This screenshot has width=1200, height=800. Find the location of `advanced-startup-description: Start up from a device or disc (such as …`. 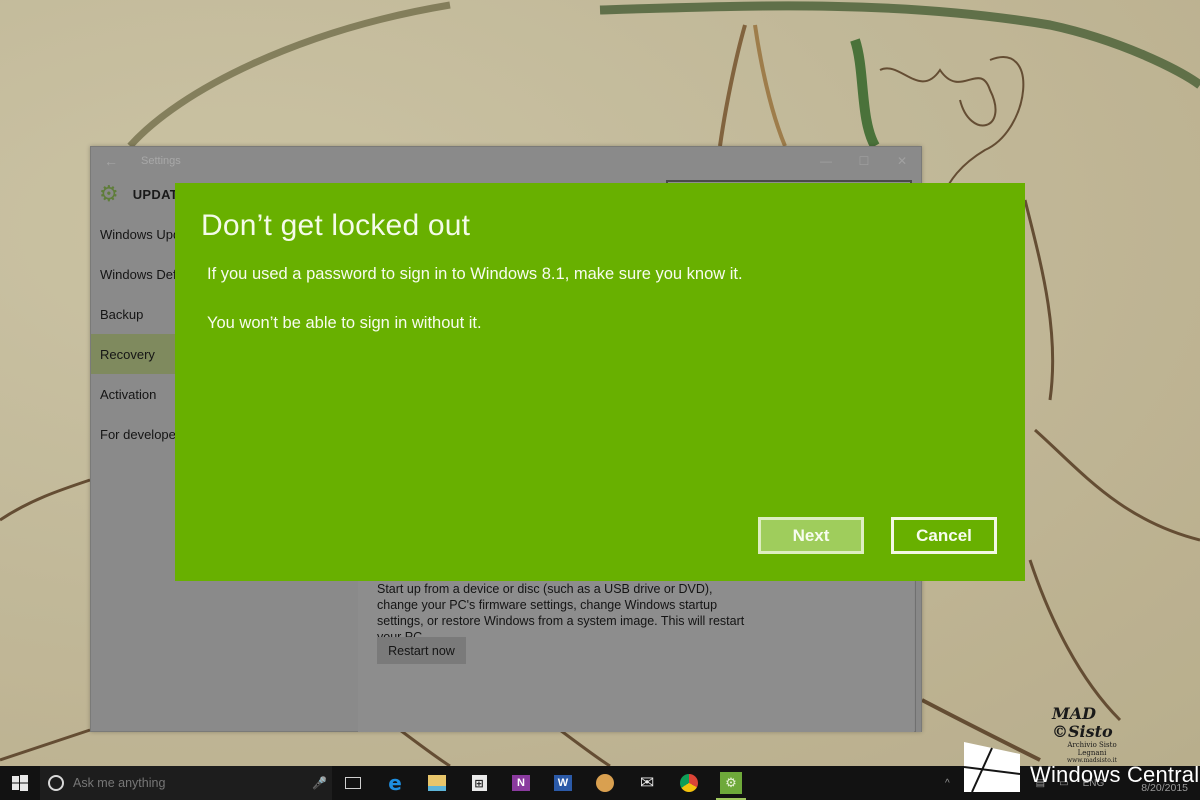

advanced-startup-description: Start up from a device or disc (such as … is located at coordinates (561, 613).